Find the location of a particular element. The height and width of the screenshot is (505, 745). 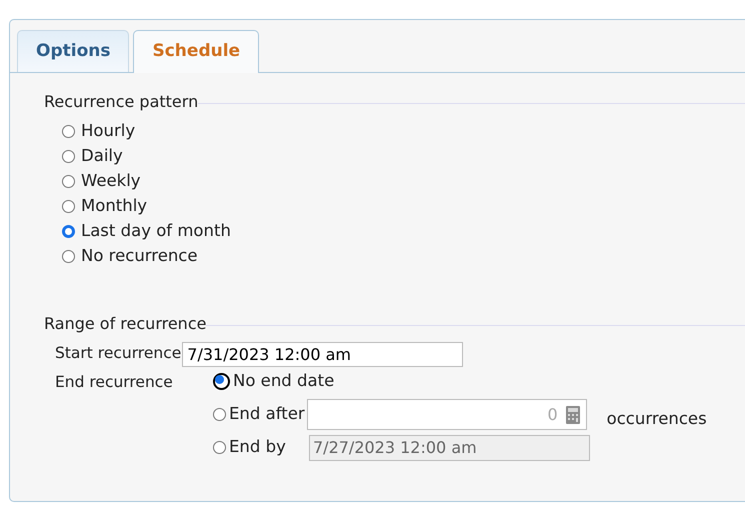

option-label: Monthly is located at coordinates (114, 206).